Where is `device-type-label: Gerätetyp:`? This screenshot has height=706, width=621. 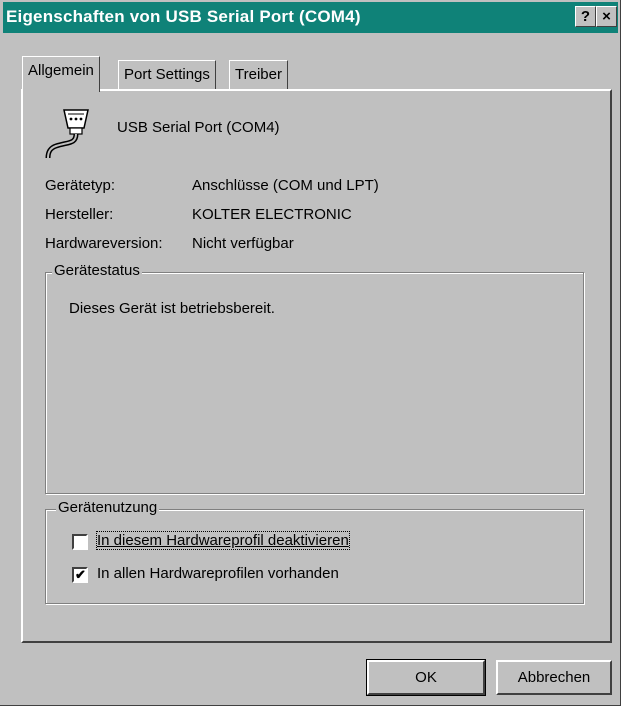 device-type-label: Gerätetyp: is located at coordinates (80, 185).